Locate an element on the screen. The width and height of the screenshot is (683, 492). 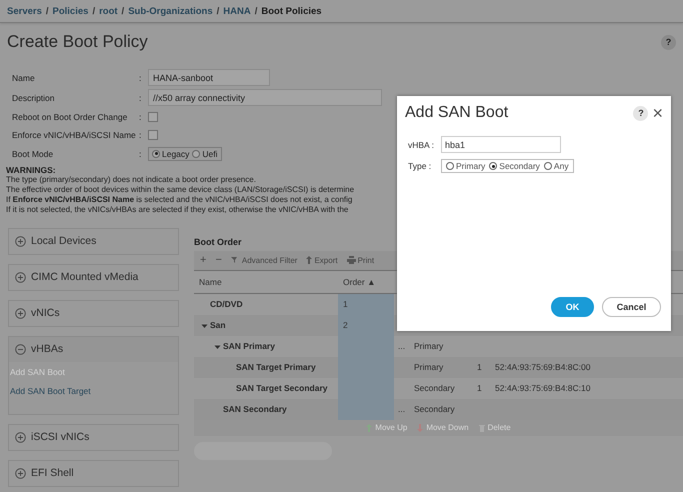
export-button: Export is located at coordinates (322, 260).